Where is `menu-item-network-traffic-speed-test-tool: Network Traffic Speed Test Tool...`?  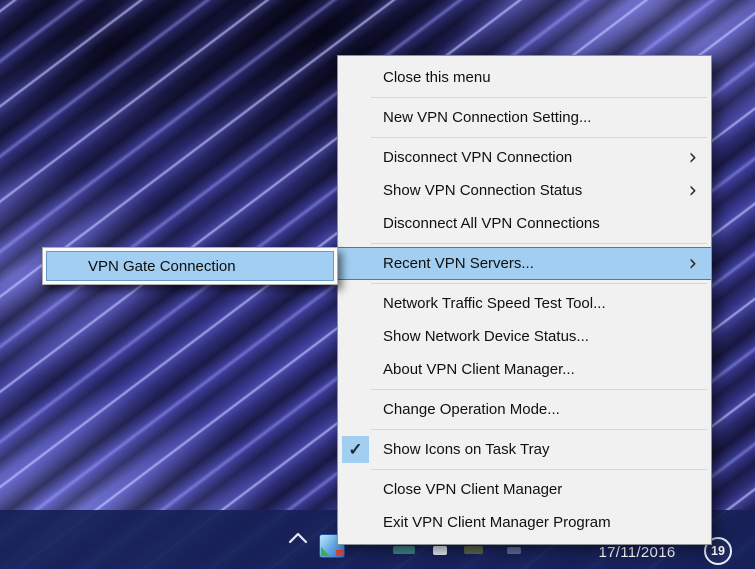
menu-item-network-traffic-speed-test-tool: Network Traffic Speed Test Tool... is located at coordinates (524, 303).